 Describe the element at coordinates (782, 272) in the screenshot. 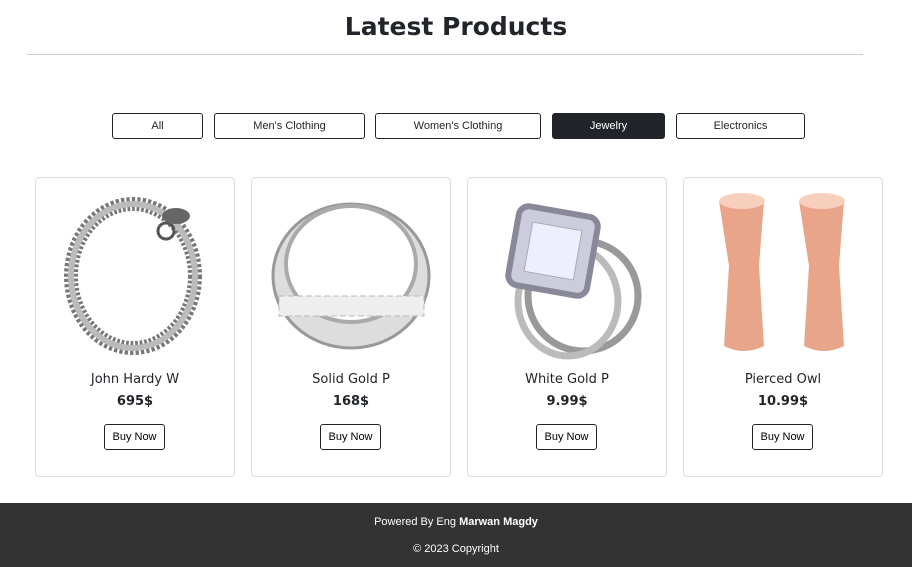

I see `product-image-plugs` at that location.